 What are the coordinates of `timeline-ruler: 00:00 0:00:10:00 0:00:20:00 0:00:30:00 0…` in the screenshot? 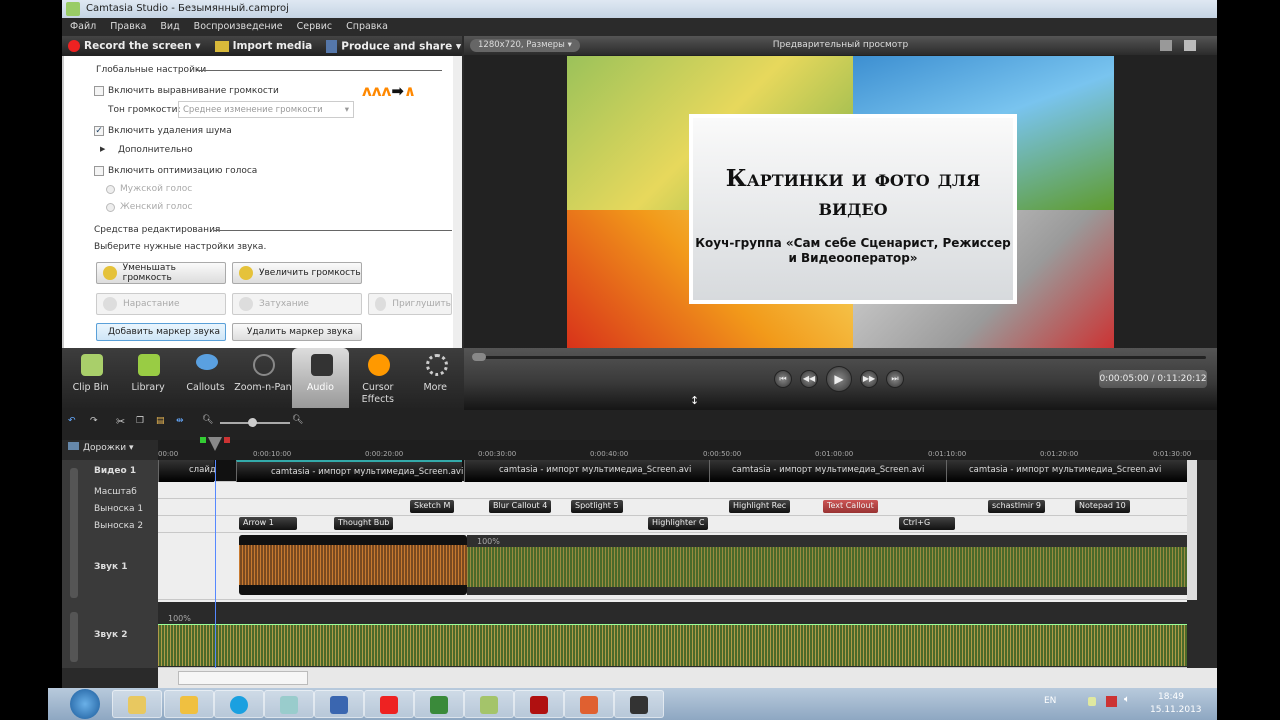 It's located at (687, 448).